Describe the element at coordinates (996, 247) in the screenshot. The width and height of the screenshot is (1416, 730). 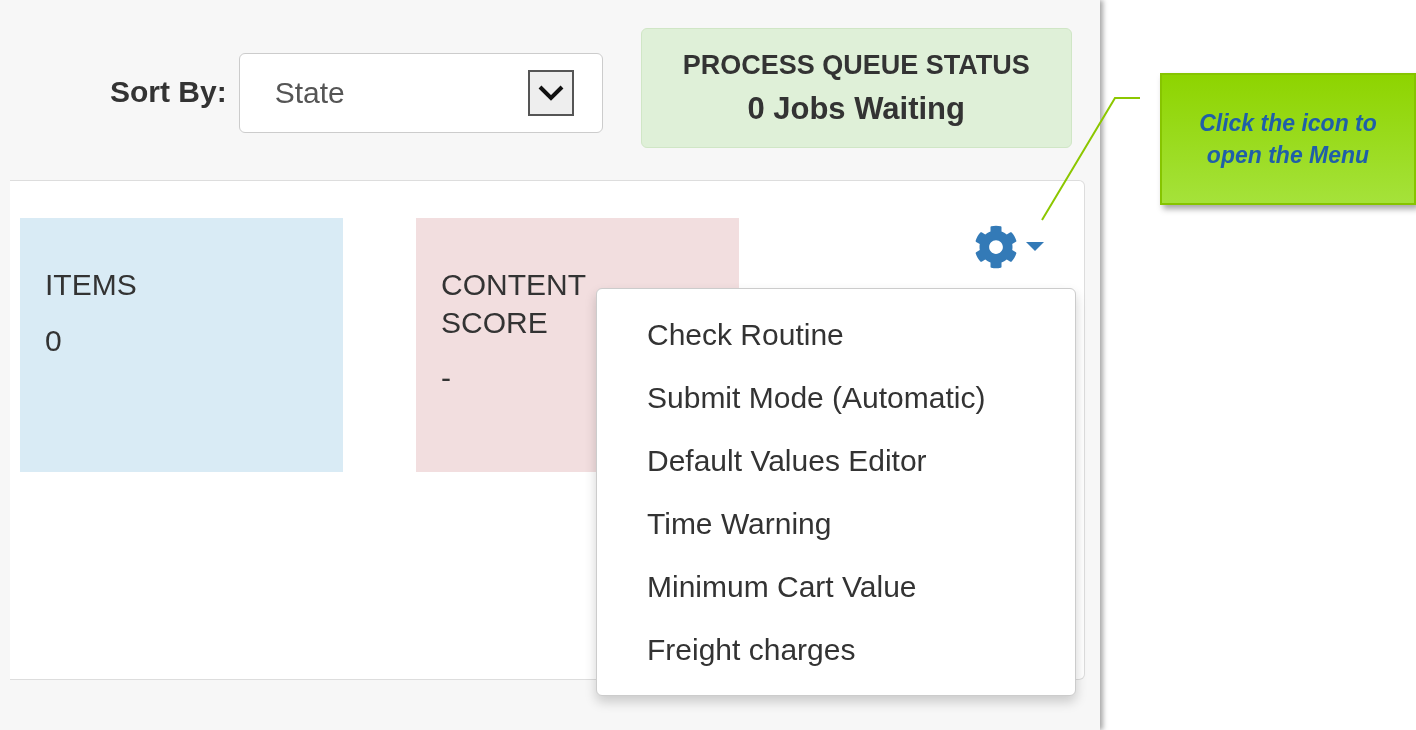
I see `settings-icon` at that location.